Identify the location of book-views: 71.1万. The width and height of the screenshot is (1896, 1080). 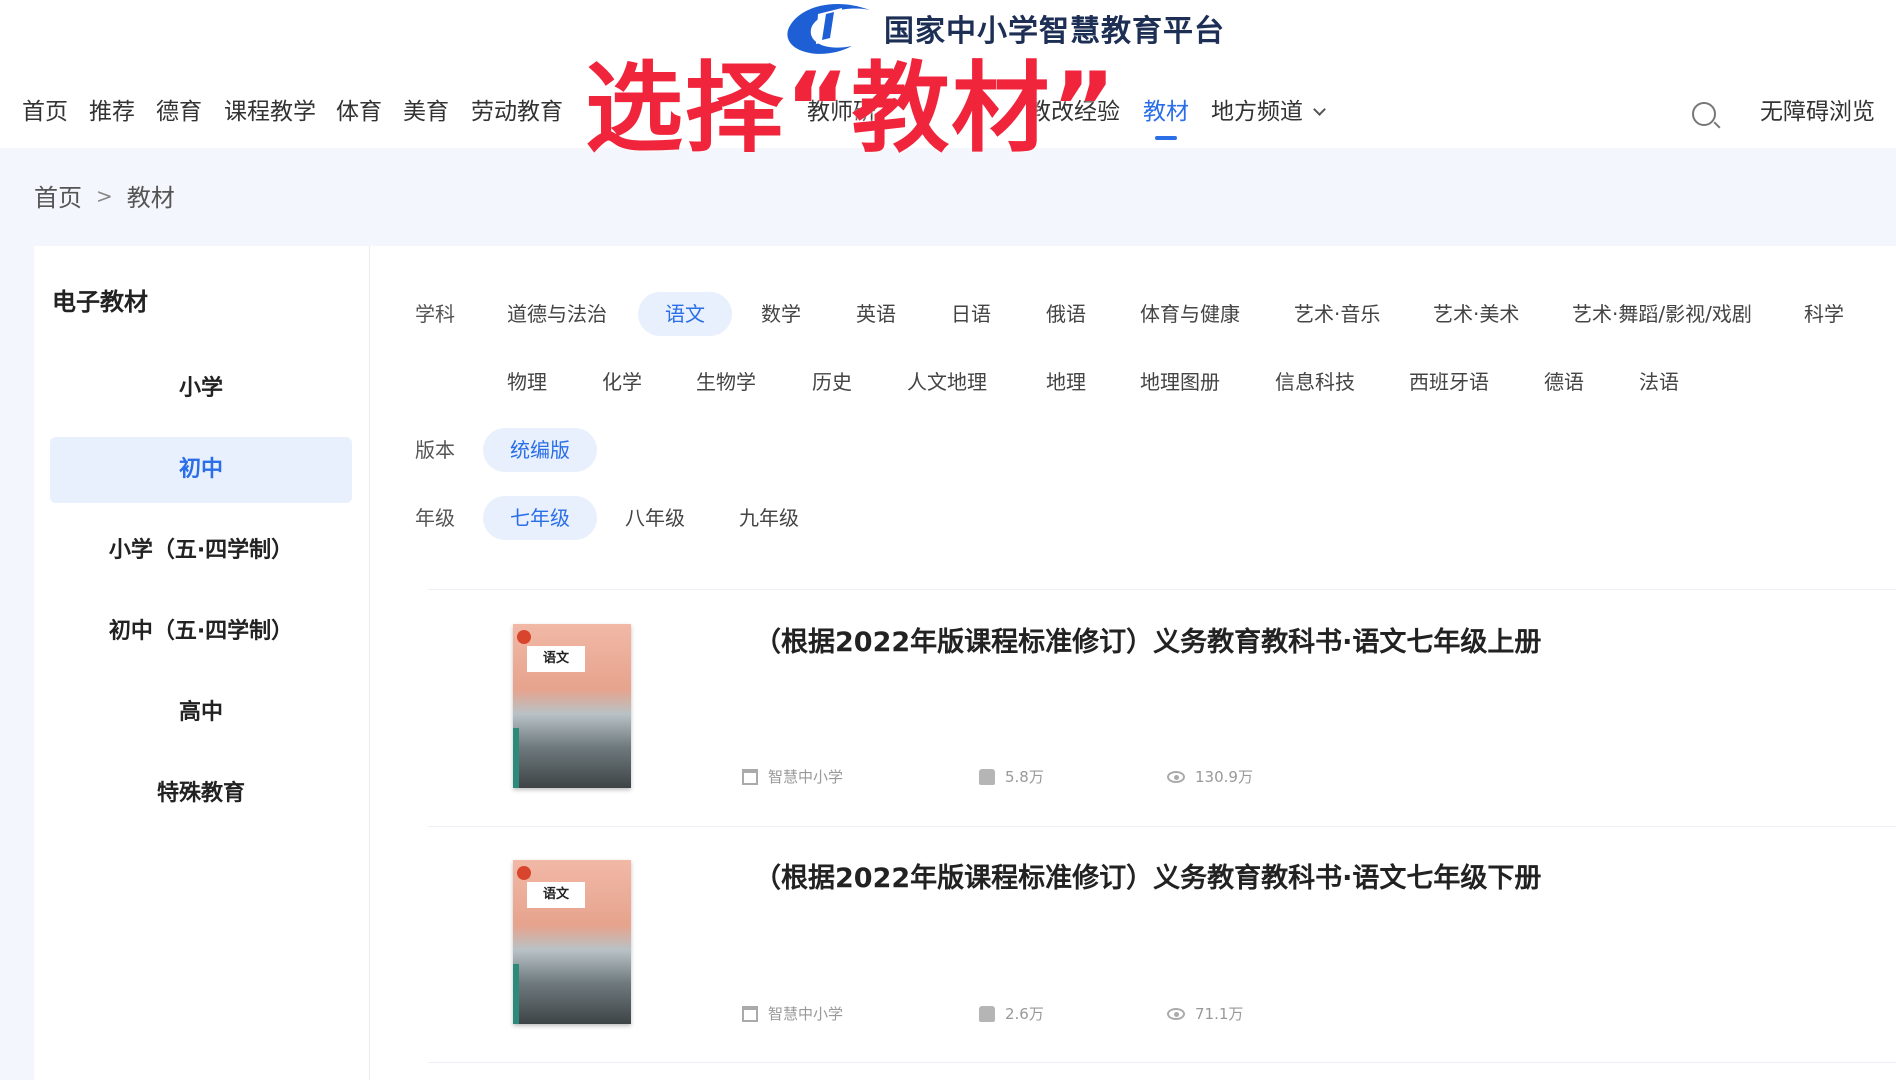
(1205, 1013).